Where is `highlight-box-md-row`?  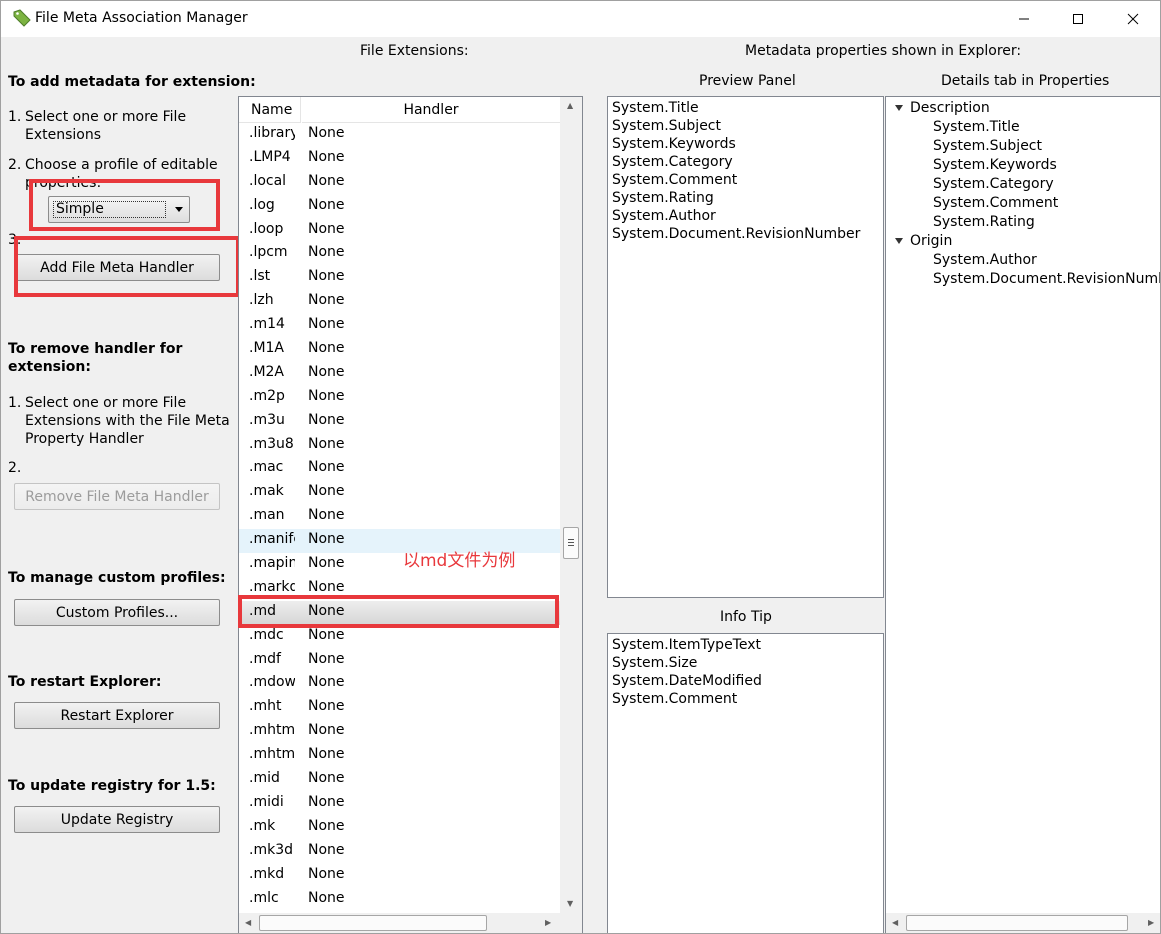 highlight-box-md-row is located at coordinates (398, 611).